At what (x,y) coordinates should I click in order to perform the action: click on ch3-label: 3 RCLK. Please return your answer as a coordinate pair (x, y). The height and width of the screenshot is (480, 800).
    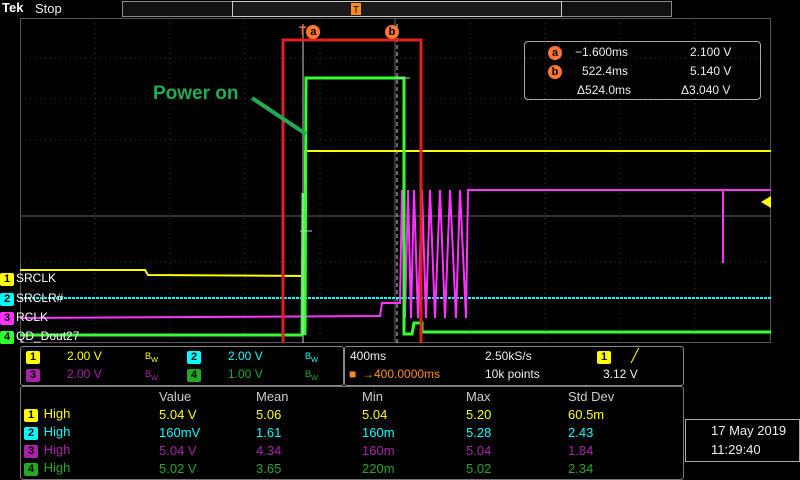
    Looking at the image, I should click on (24, 317).